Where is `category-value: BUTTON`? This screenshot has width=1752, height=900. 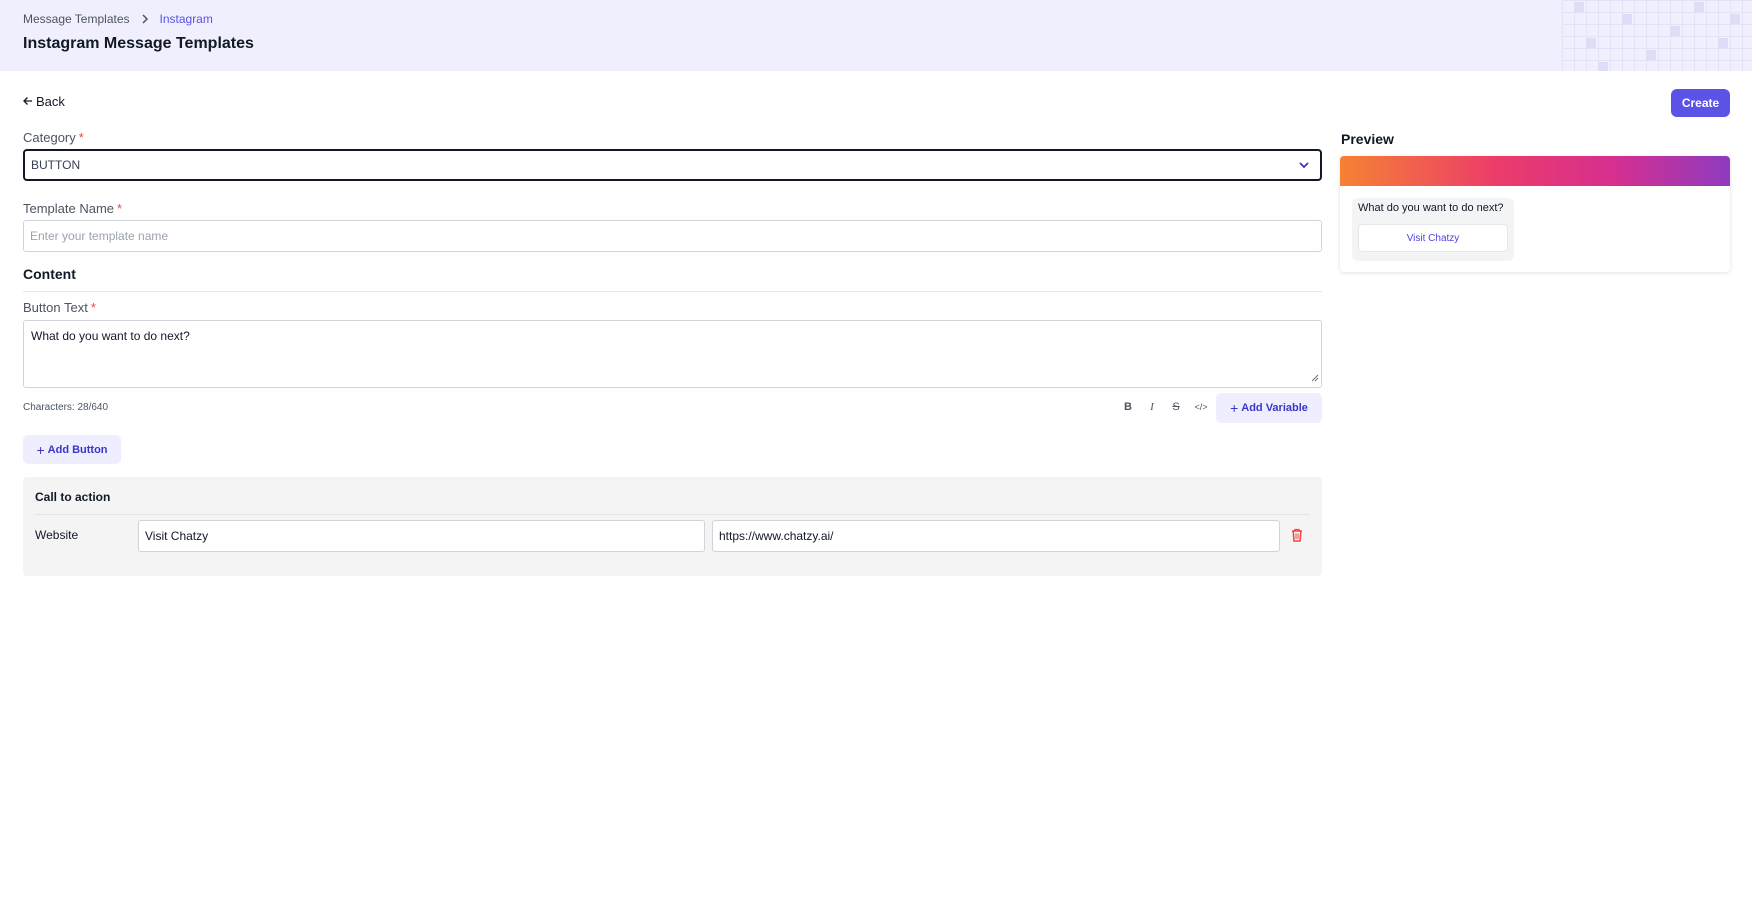 category-value: BUTTON is located at coordinates (56, 165).